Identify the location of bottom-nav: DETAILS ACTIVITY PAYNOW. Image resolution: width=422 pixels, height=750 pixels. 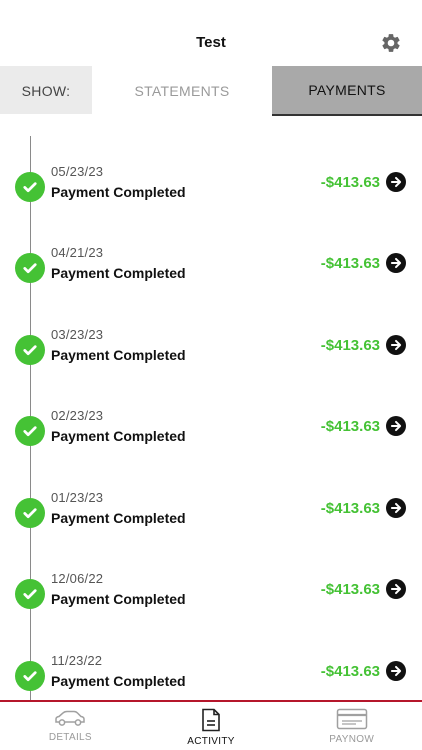
(211, 725).